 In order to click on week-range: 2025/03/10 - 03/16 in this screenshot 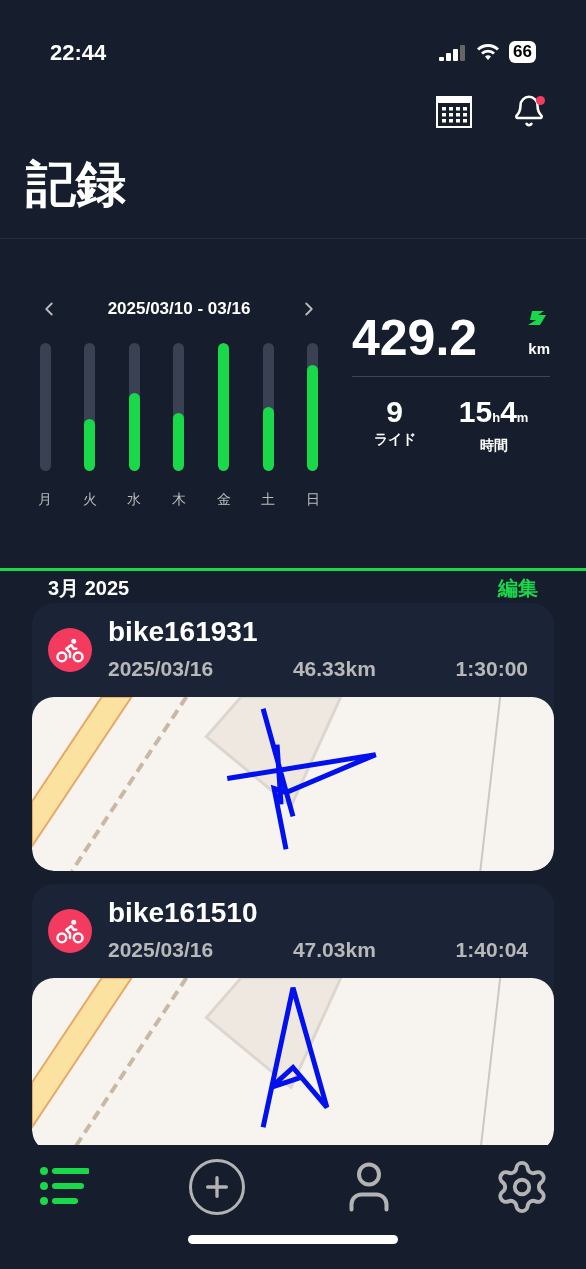, I will do `click(179, 309)`.